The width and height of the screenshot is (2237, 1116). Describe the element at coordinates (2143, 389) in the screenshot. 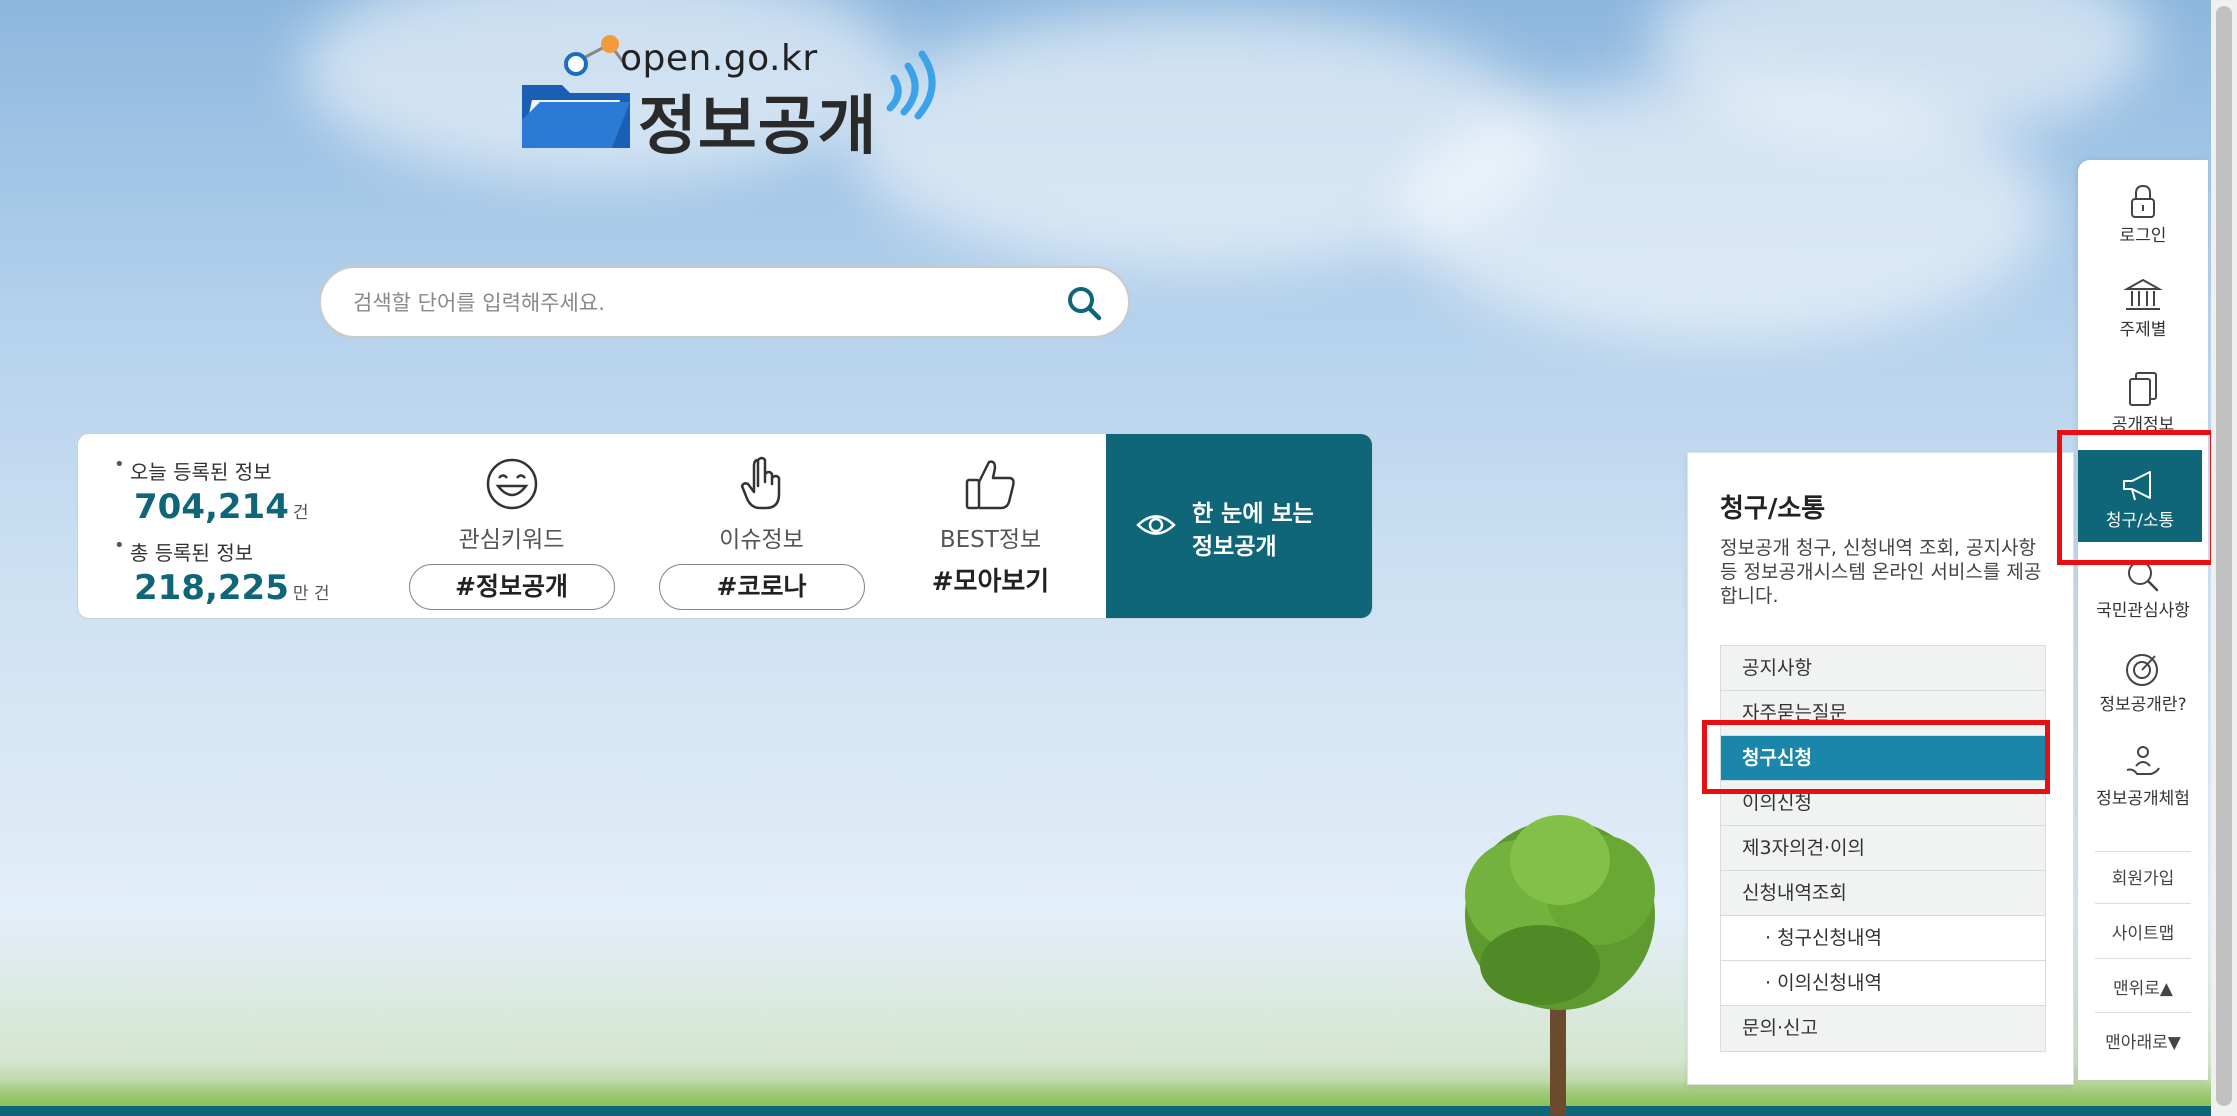

I see `document-icon` at that location.